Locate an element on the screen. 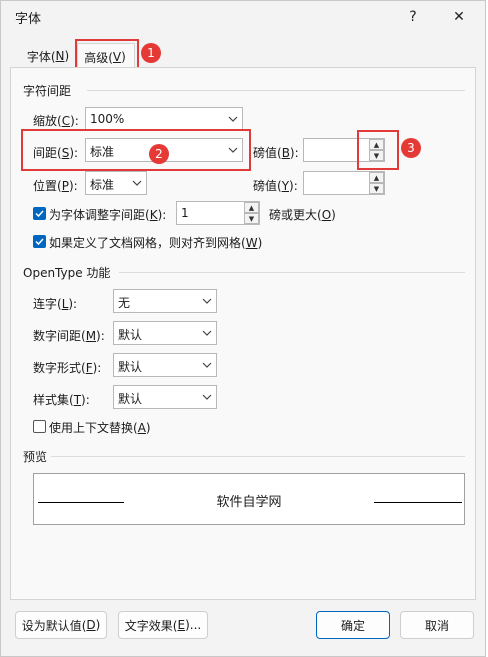  window-title: 字体 is located at coordinates (28, 19).